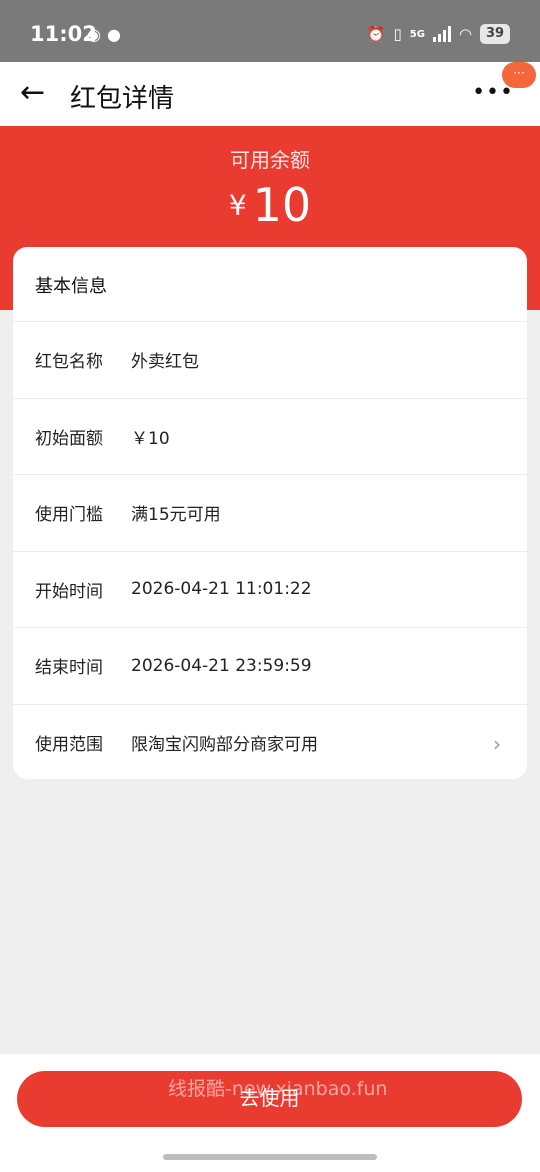 This screenshot has width=540, height=1172. I want to click on info-row-start-time: 开始时间 2026-04-21 11:01:22, so click(270, 589).